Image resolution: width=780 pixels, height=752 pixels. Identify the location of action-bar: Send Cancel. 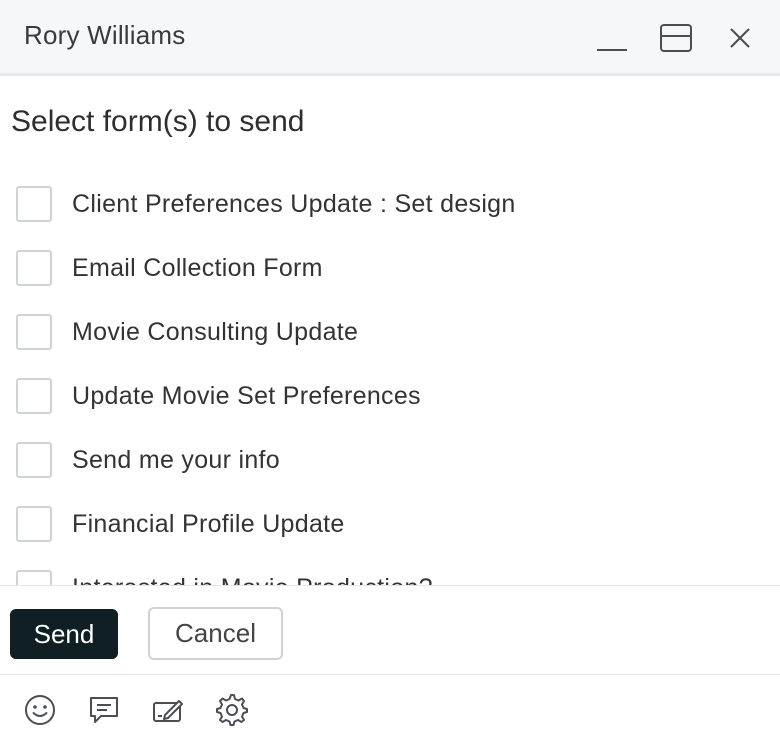
(390, 630).